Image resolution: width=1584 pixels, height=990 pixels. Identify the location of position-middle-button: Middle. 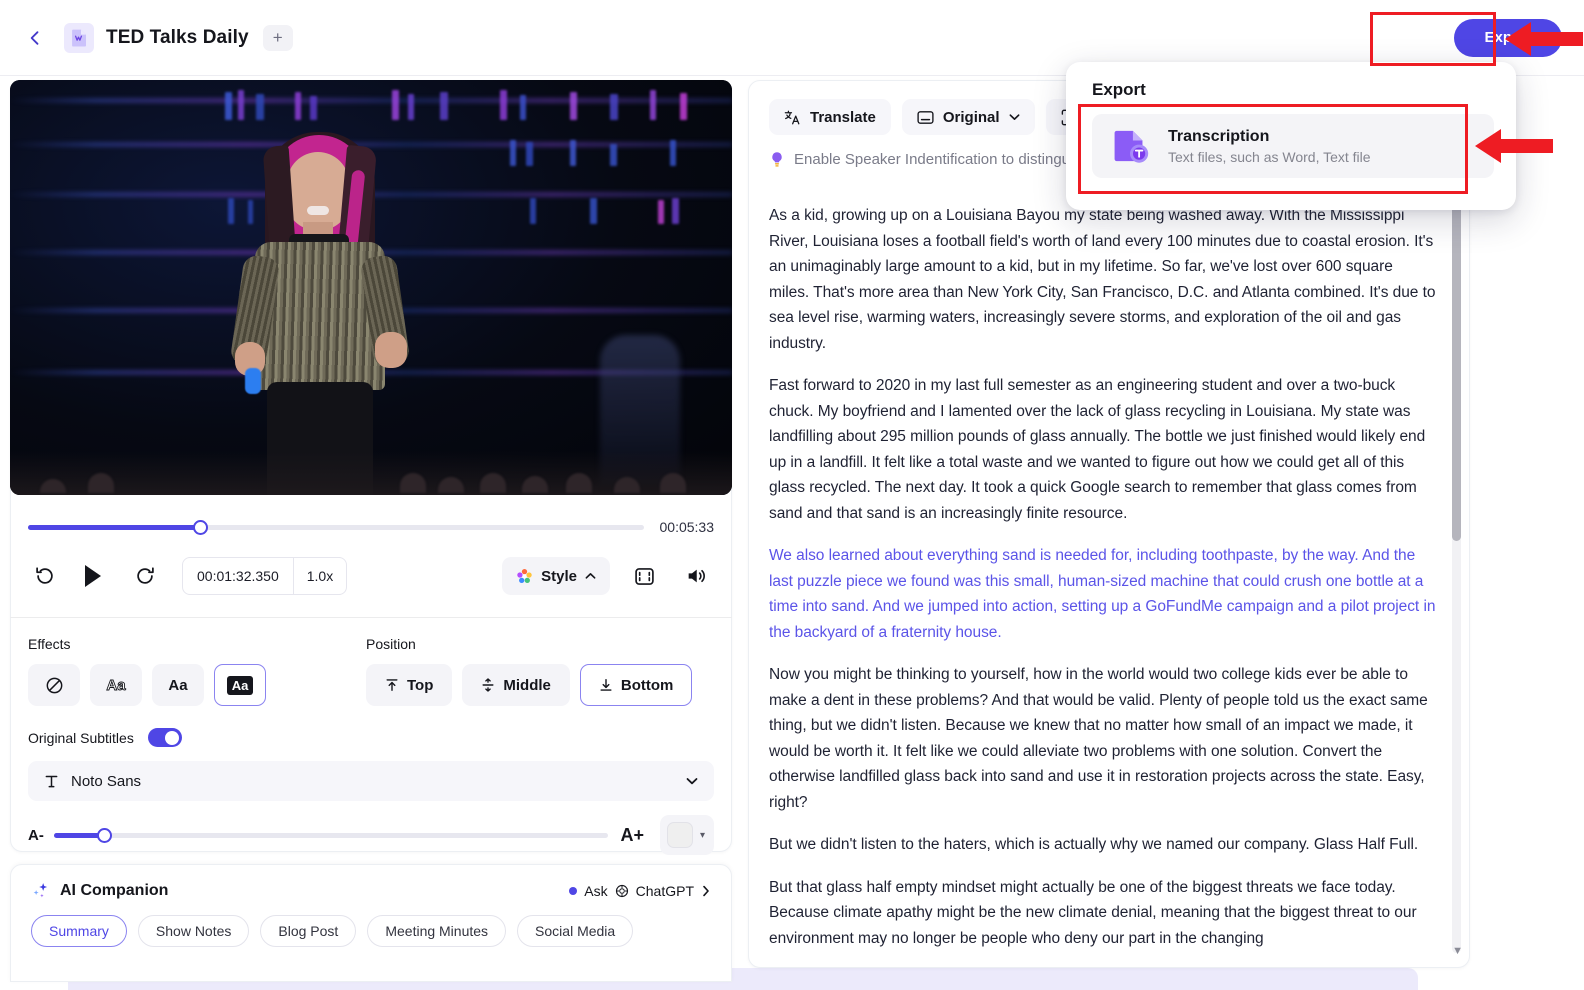
(516, 685).